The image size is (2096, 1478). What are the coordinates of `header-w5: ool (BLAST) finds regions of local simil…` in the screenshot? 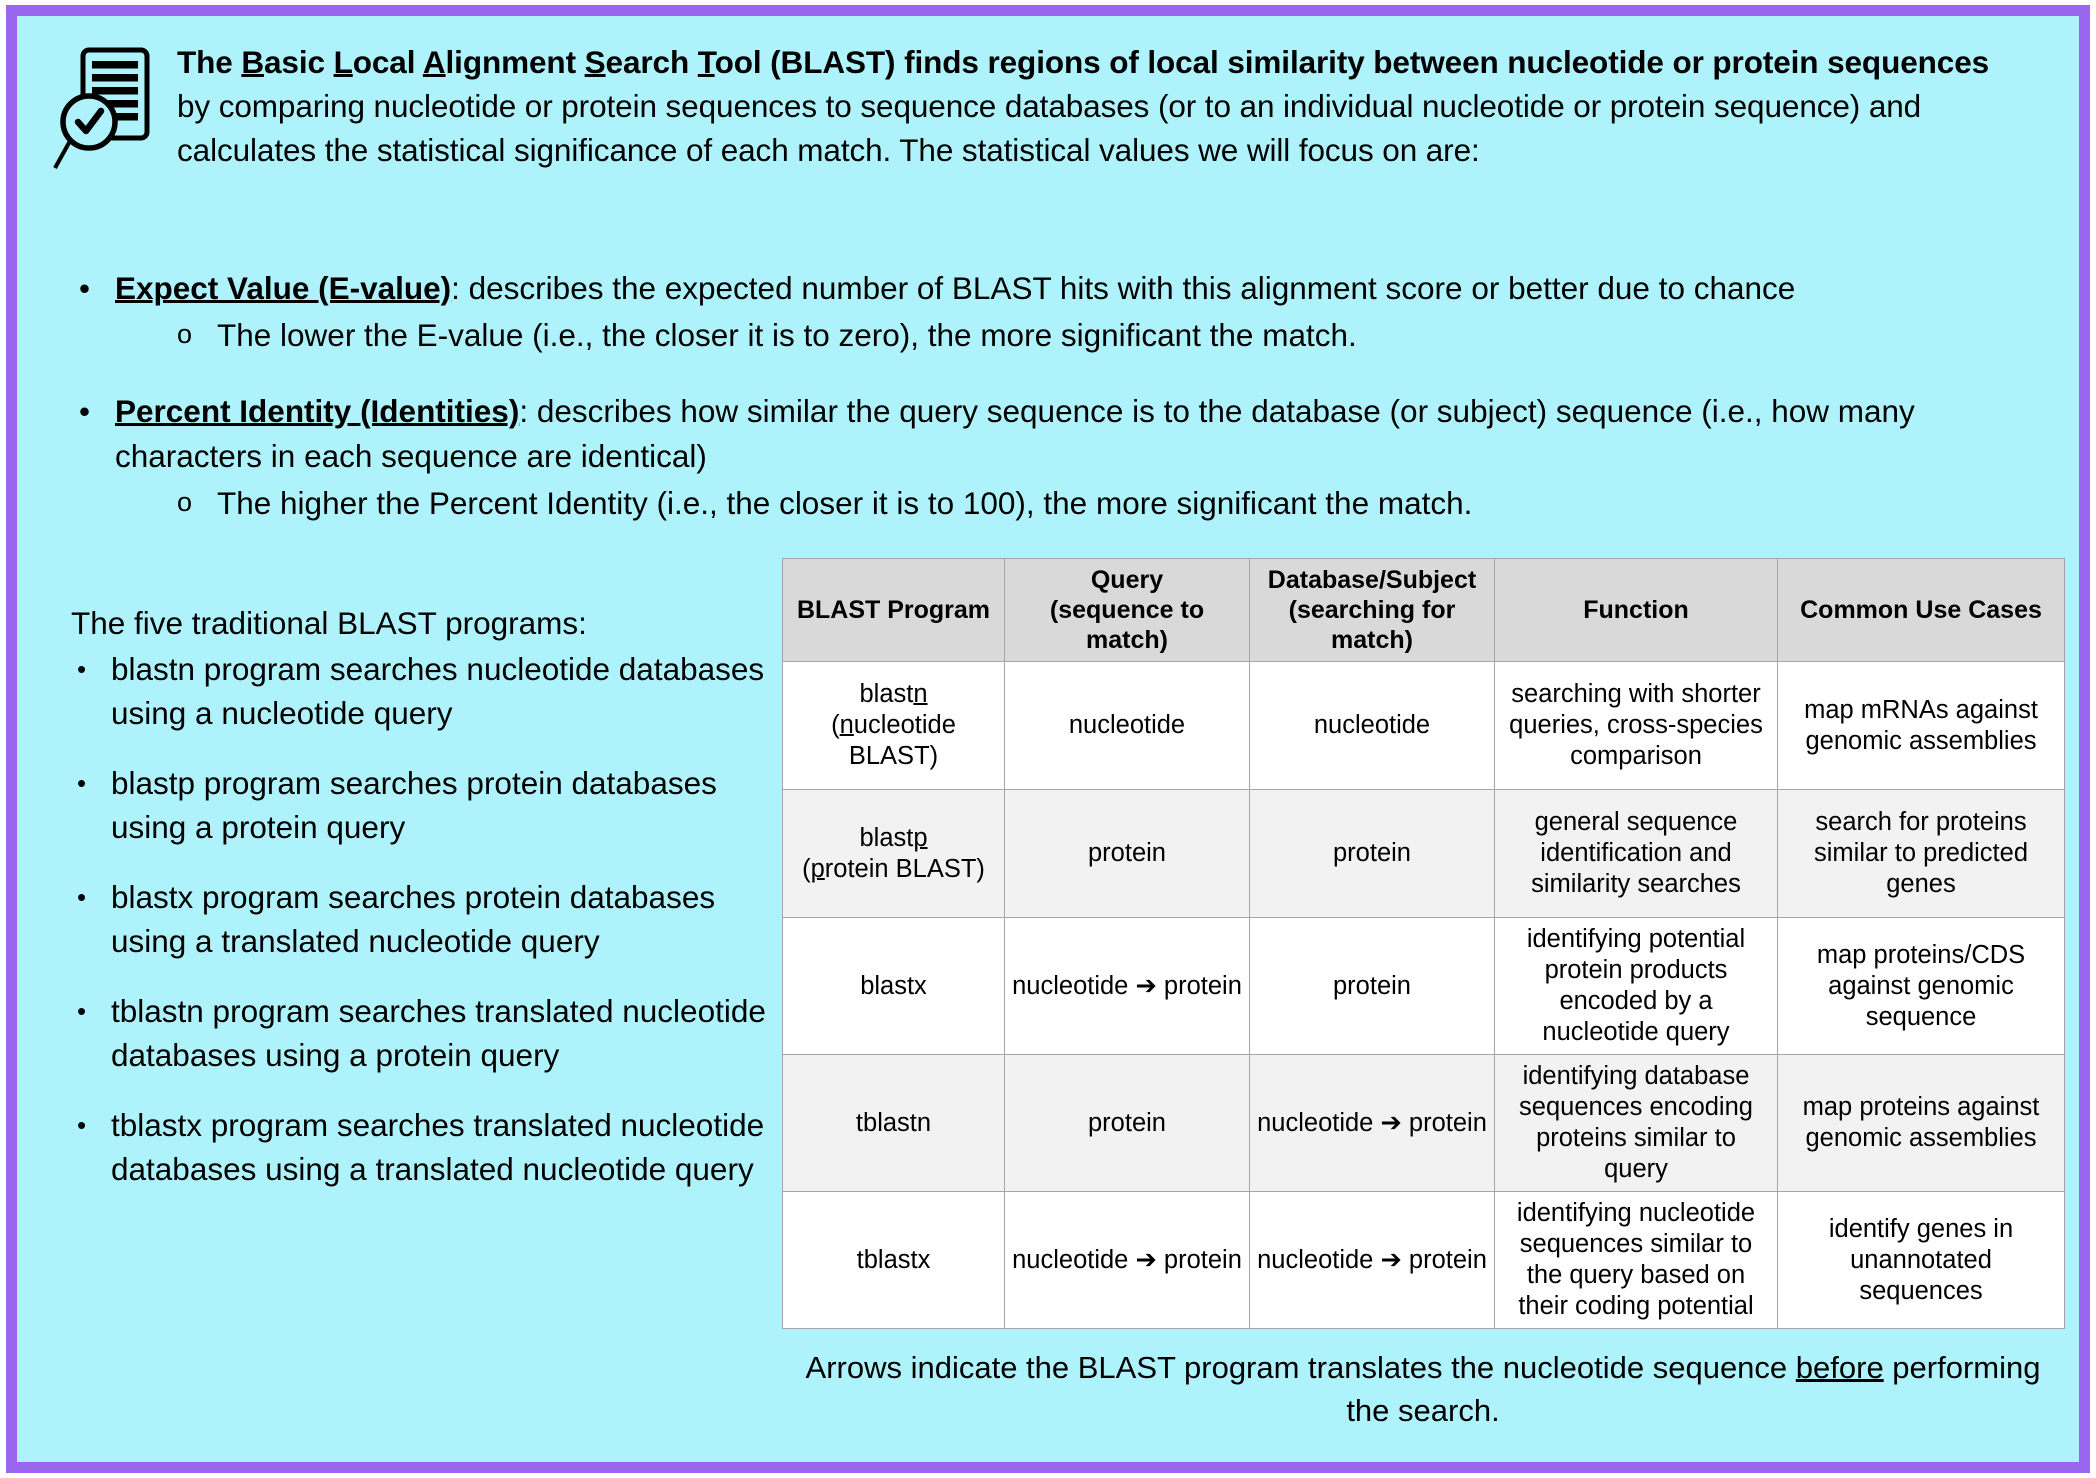 It's located at (1352, 62).